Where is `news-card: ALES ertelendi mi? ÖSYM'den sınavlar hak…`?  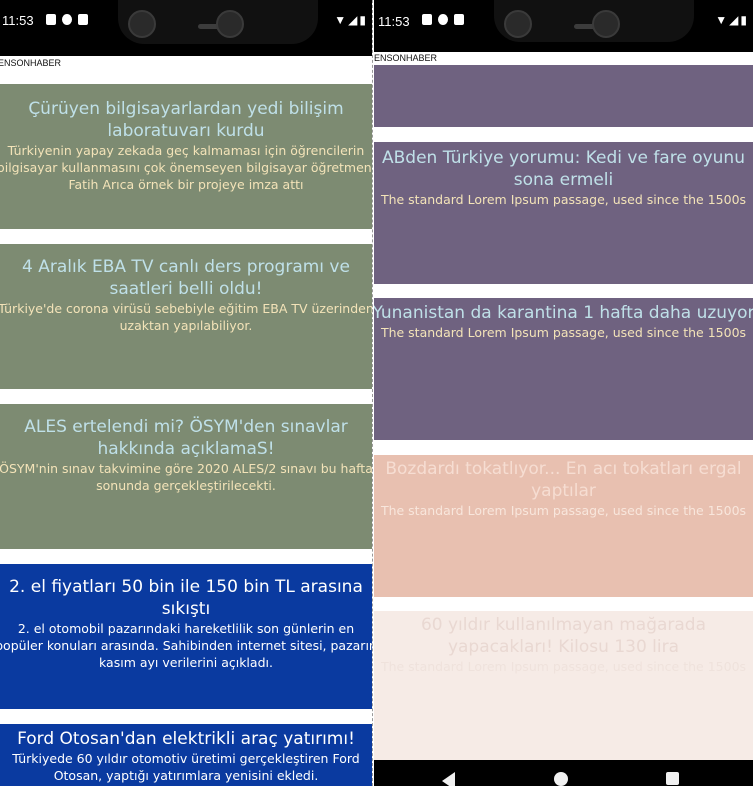 news-card: ALES ertelendi mi? ÖSYM'den sınavlar hak… is located at coordinates (186, 476).